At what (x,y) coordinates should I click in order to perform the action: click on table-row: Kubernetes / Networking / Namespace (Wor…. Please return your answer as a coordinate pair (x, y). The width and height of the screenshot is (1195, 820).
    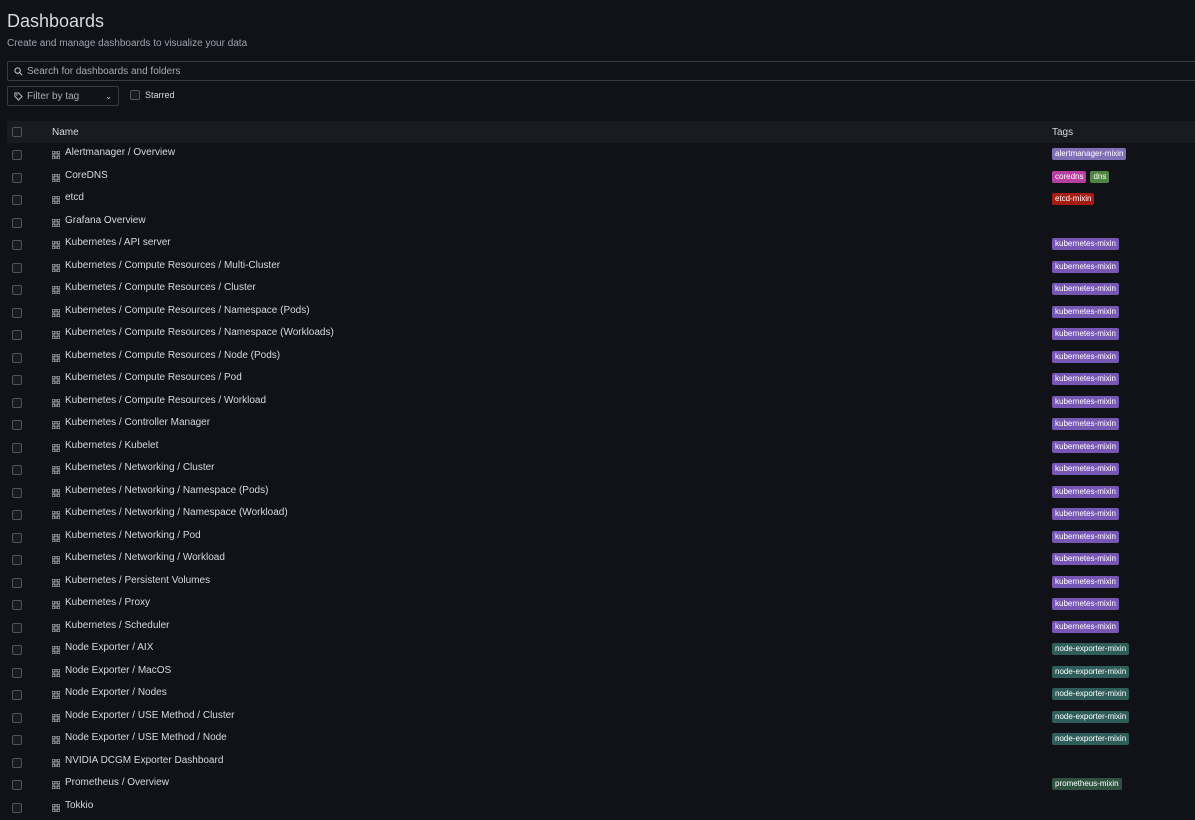
    Looking at the image, I should click on (601, 514).